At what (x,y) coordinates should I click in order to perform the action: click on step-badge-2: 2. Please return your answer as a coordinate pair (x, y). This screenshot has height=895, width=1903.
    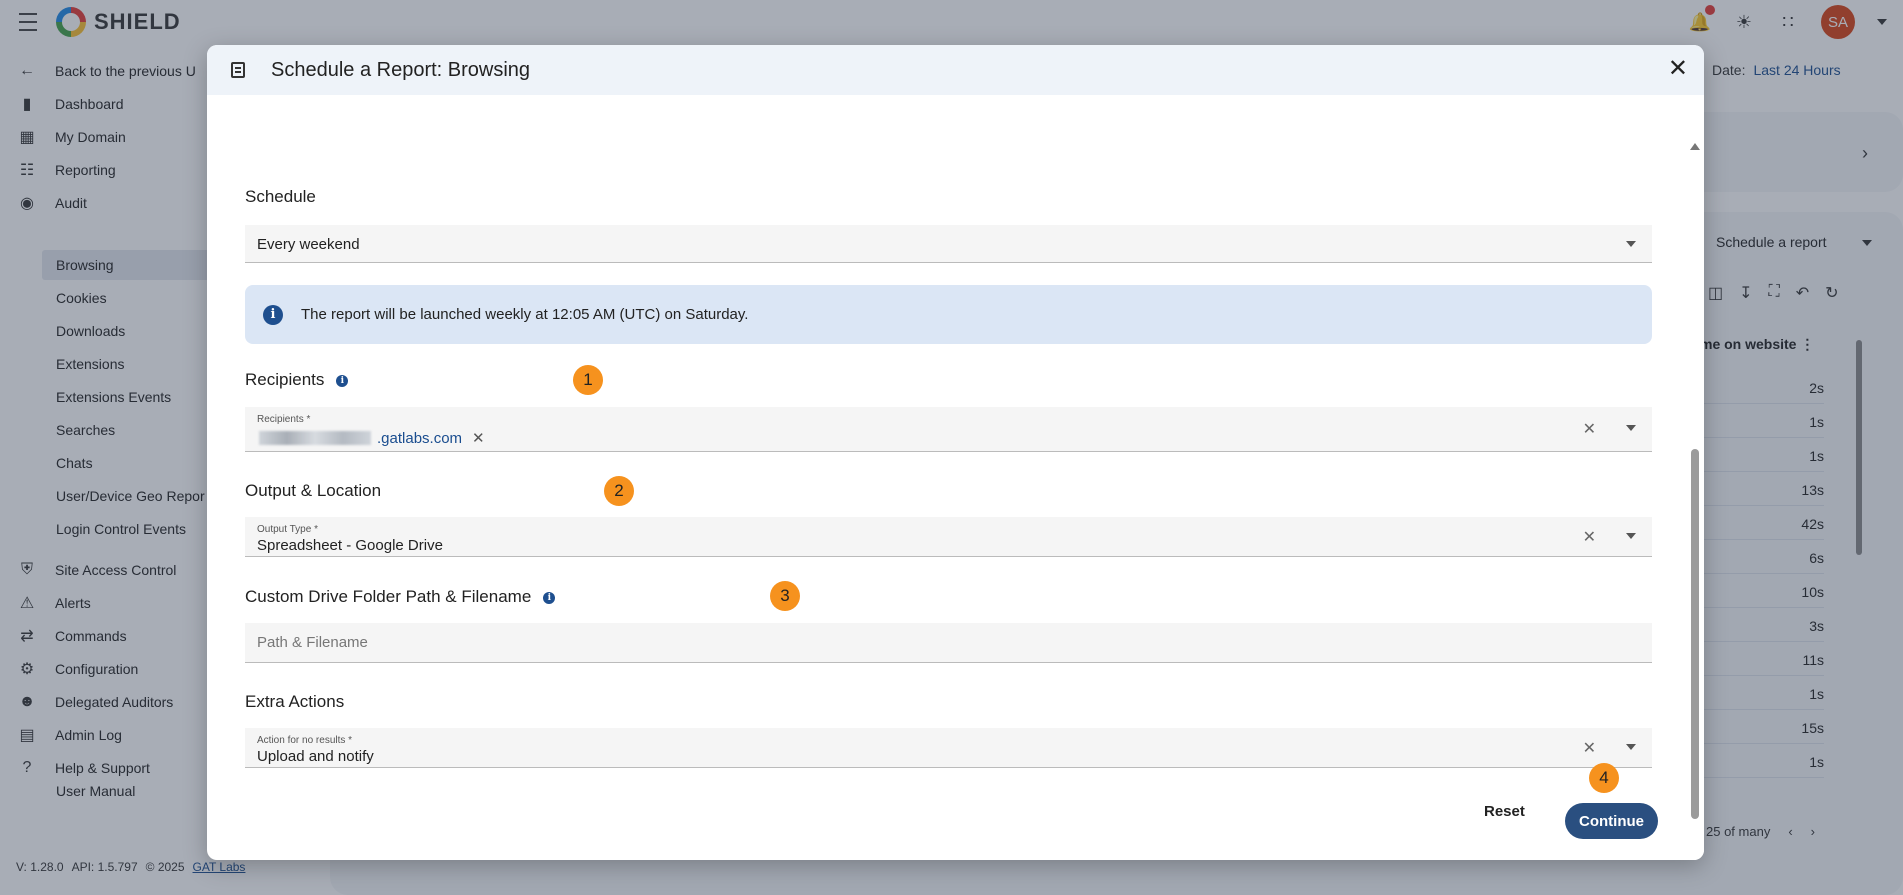
    Looking at the image, I should click on (619, 491).